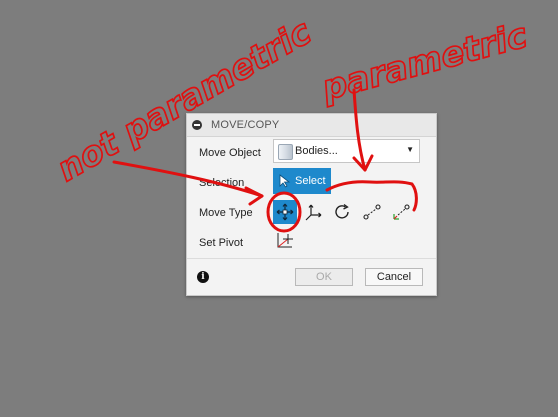 This screenshot has height=417, width=558. Describe the element at coordinates (346, 151) in the screenshot. I see `move-object-dropdown: Bodies... ▼` at that location.